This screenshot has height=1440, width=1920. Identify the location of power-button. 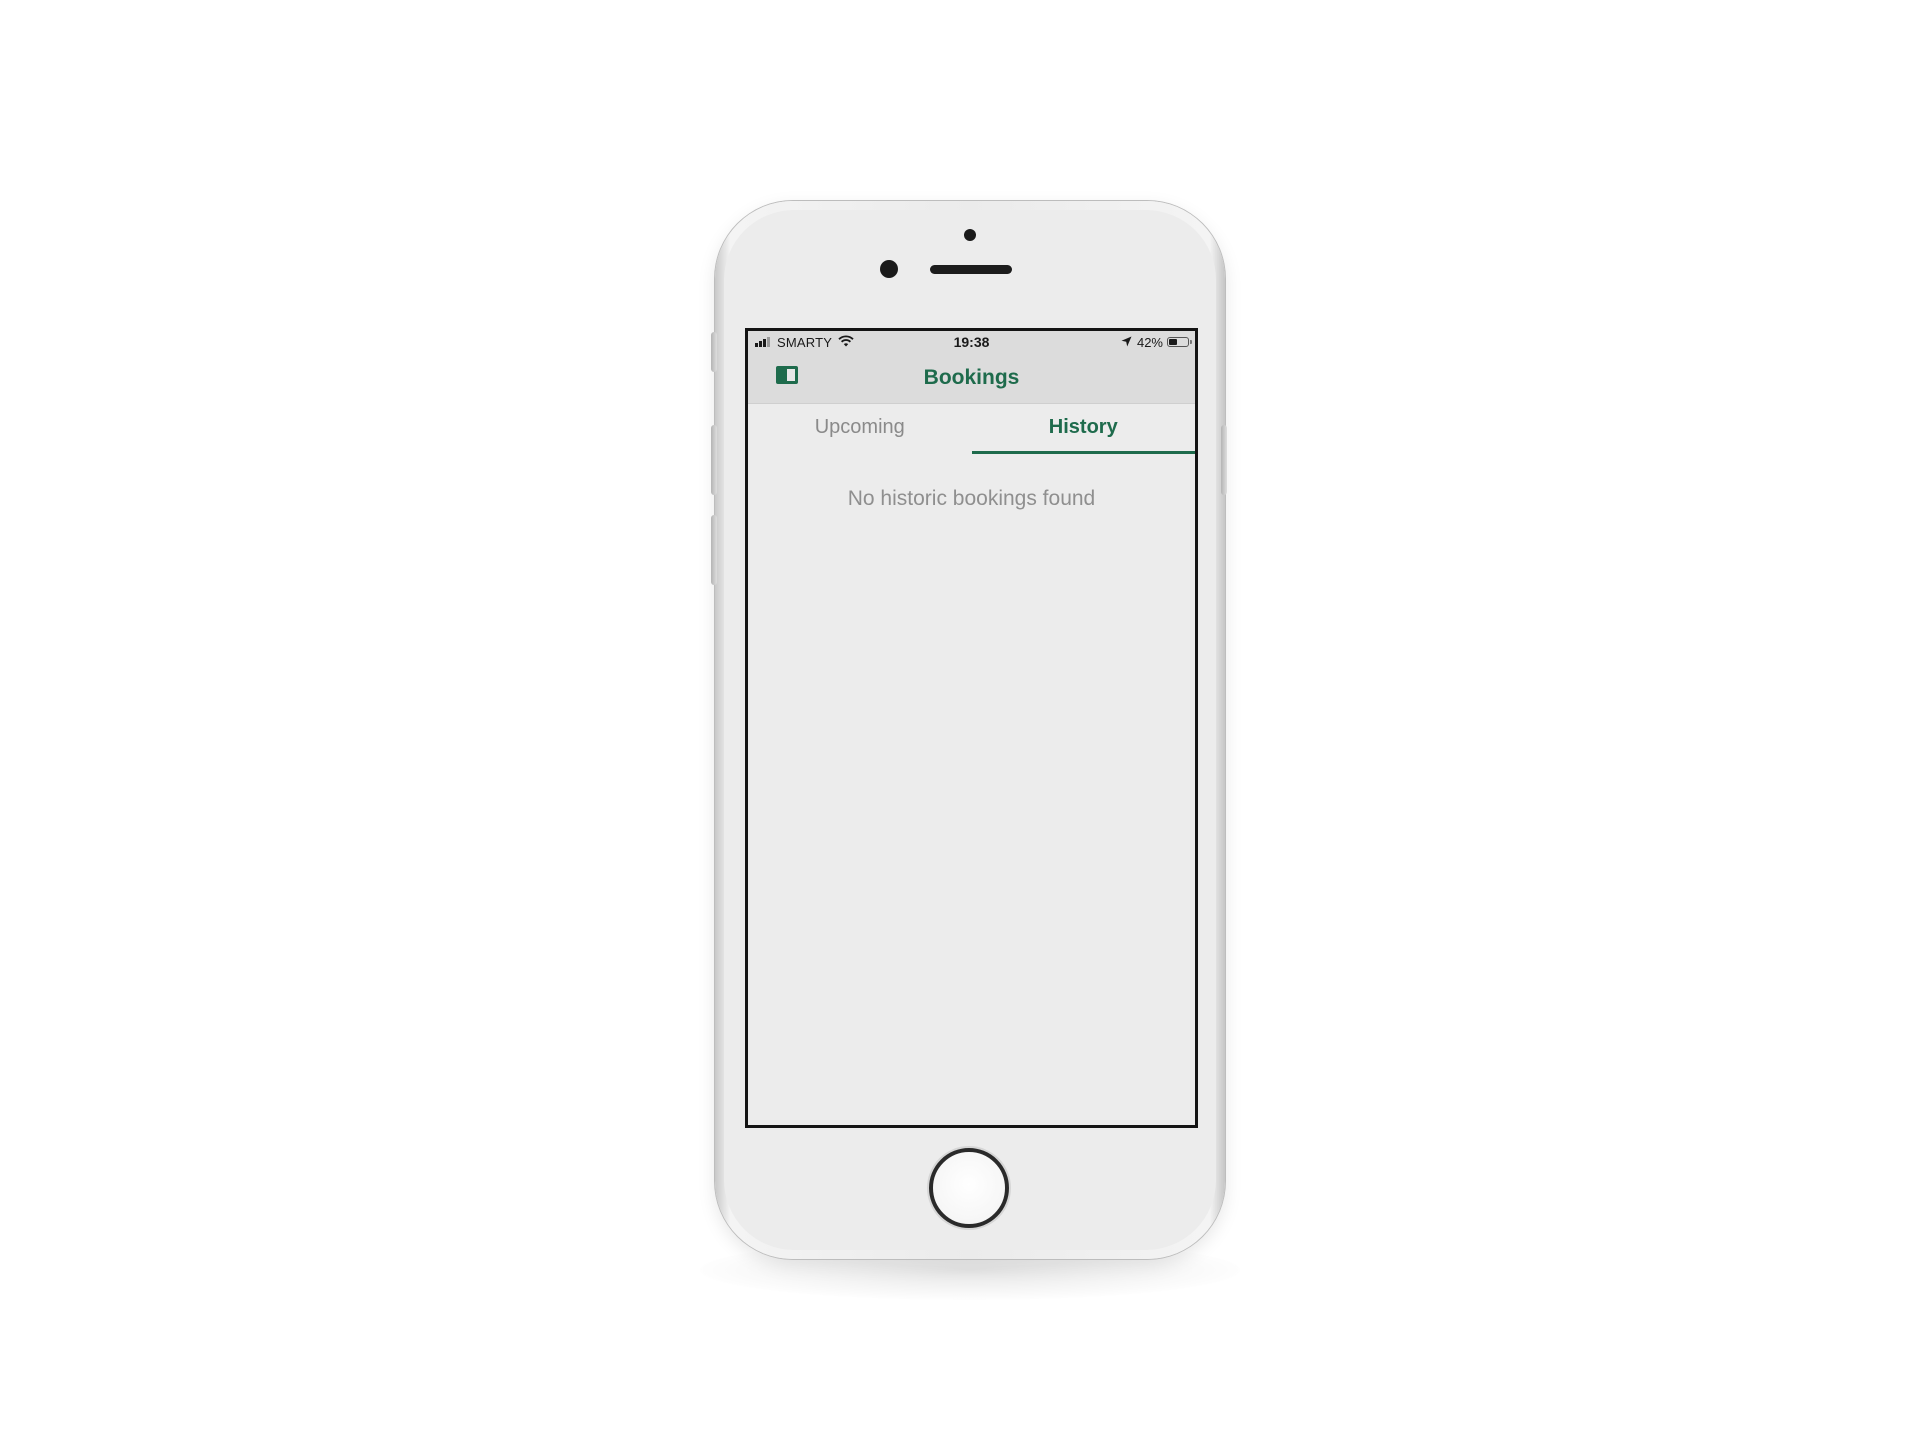
(1224, 460).